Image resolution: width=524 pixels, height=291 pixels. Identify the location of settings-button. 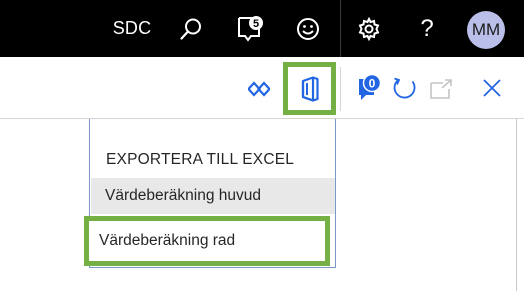
(369, 28).